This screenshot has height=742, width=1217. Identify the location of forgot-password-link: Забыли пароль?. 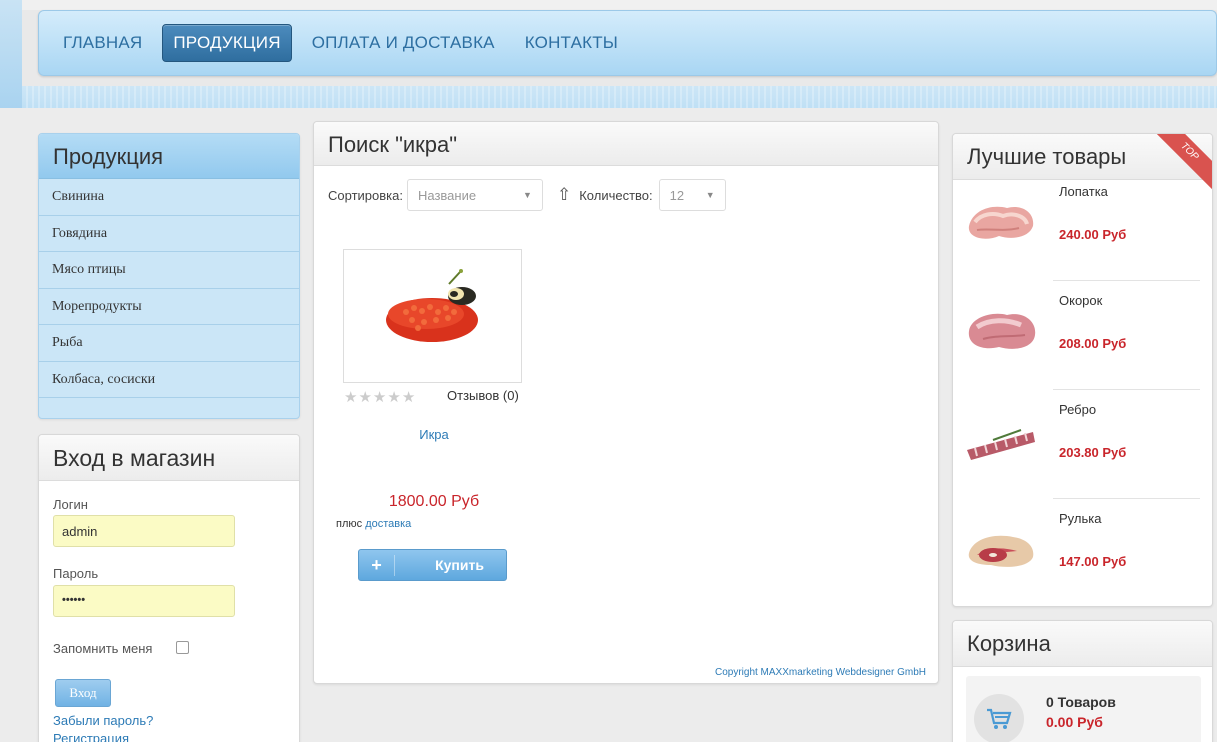
(103, 720).